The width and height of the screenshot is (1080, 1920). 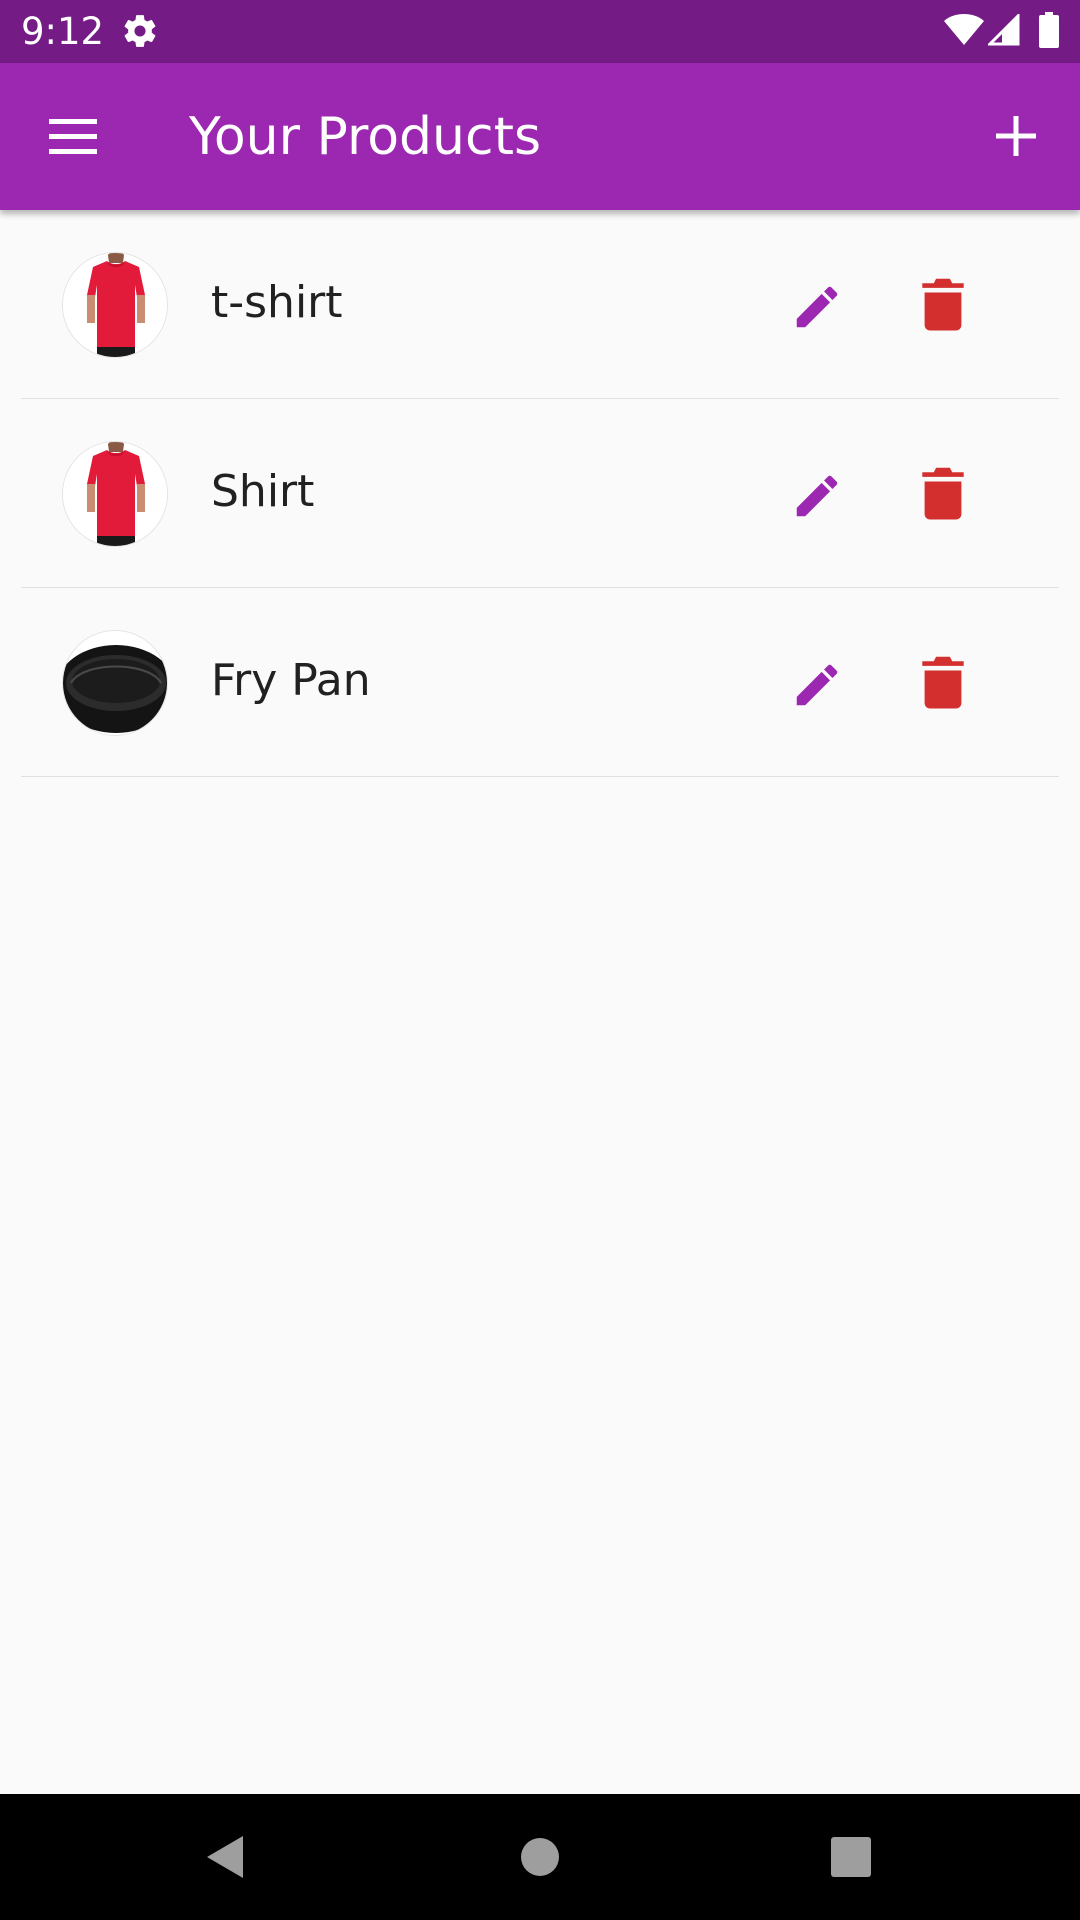 What do you see at coordinates (225, 1857) in the screenshot?
I see `back-icon` at bounding box center [225, 1857].